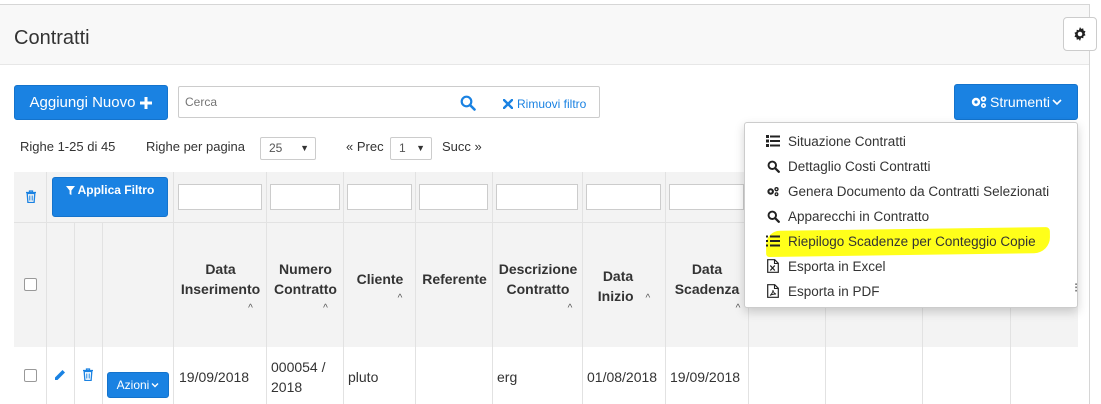  I want to click on filter-input-data-inserimento, so click(220, 197).